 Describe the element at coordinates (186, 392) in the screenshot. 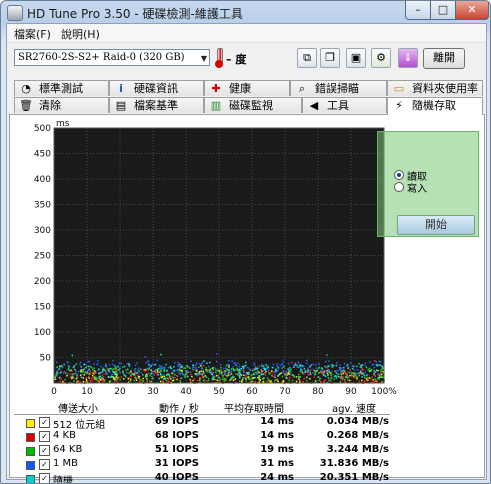

I see `x-tick-label: 40` at that location.